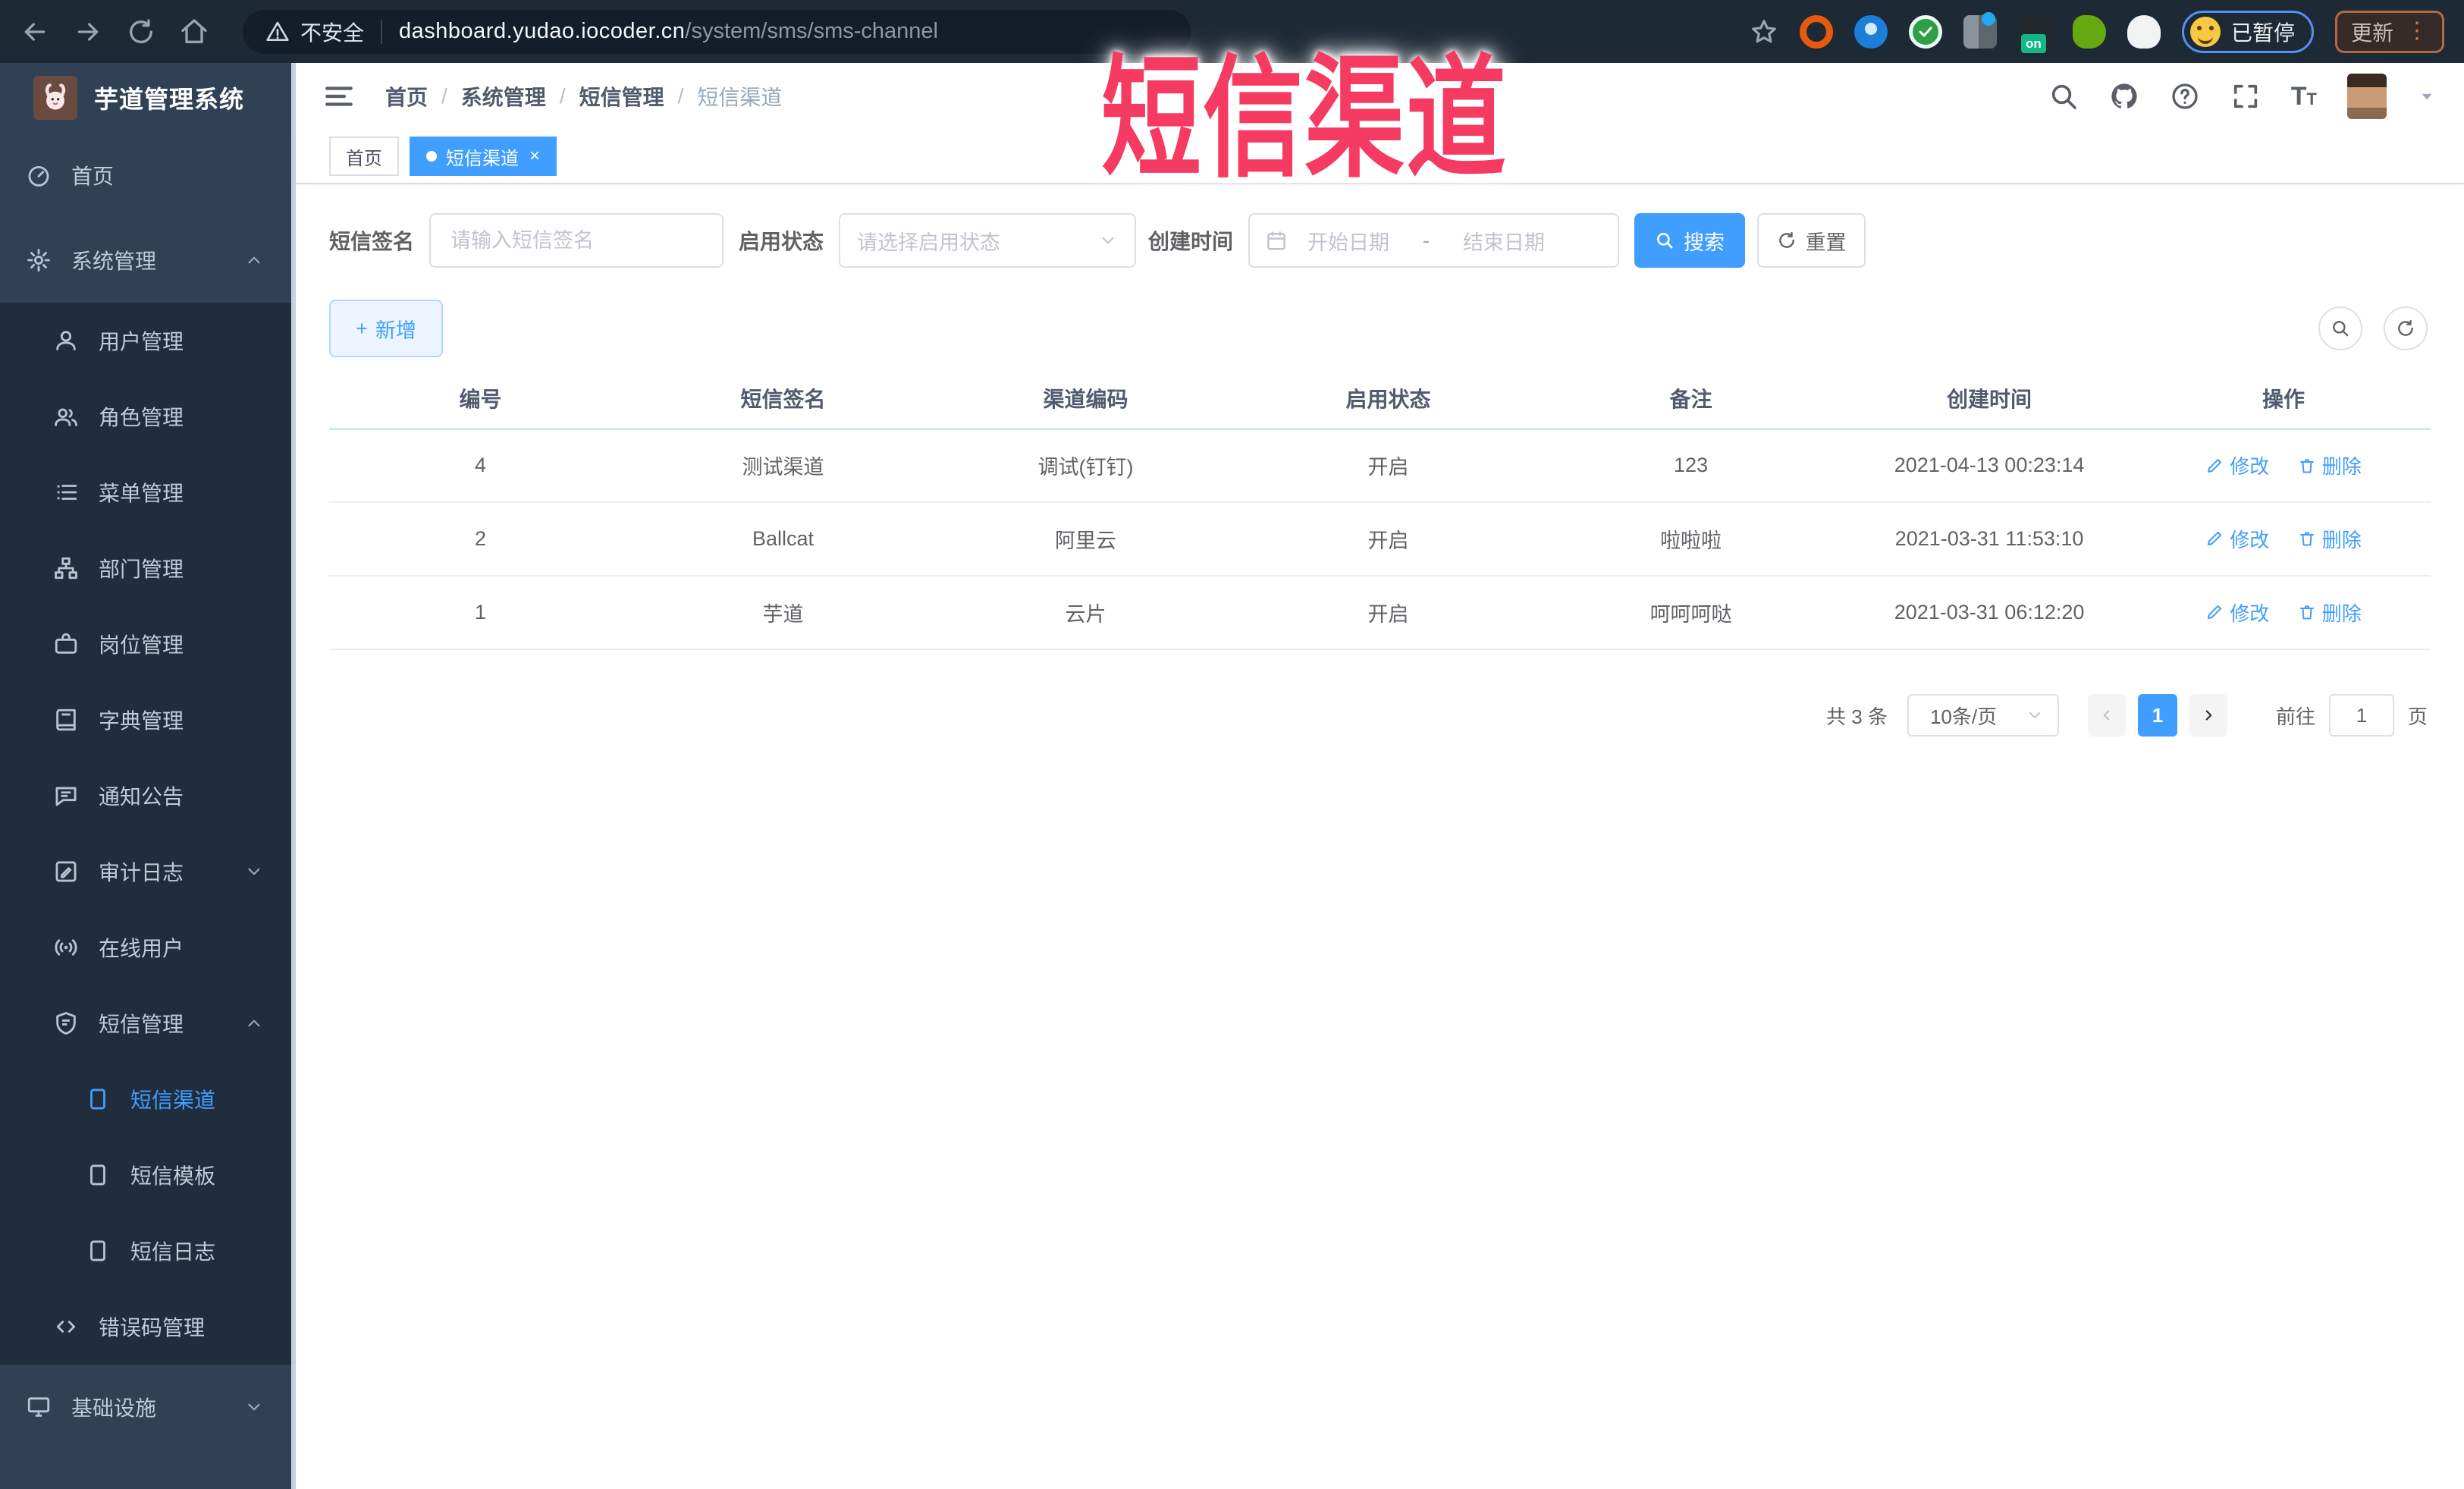 The width and height of the screenshot is (2464, 1489). I want to click on breadcrumb-home: 首页, so click(407, 96).